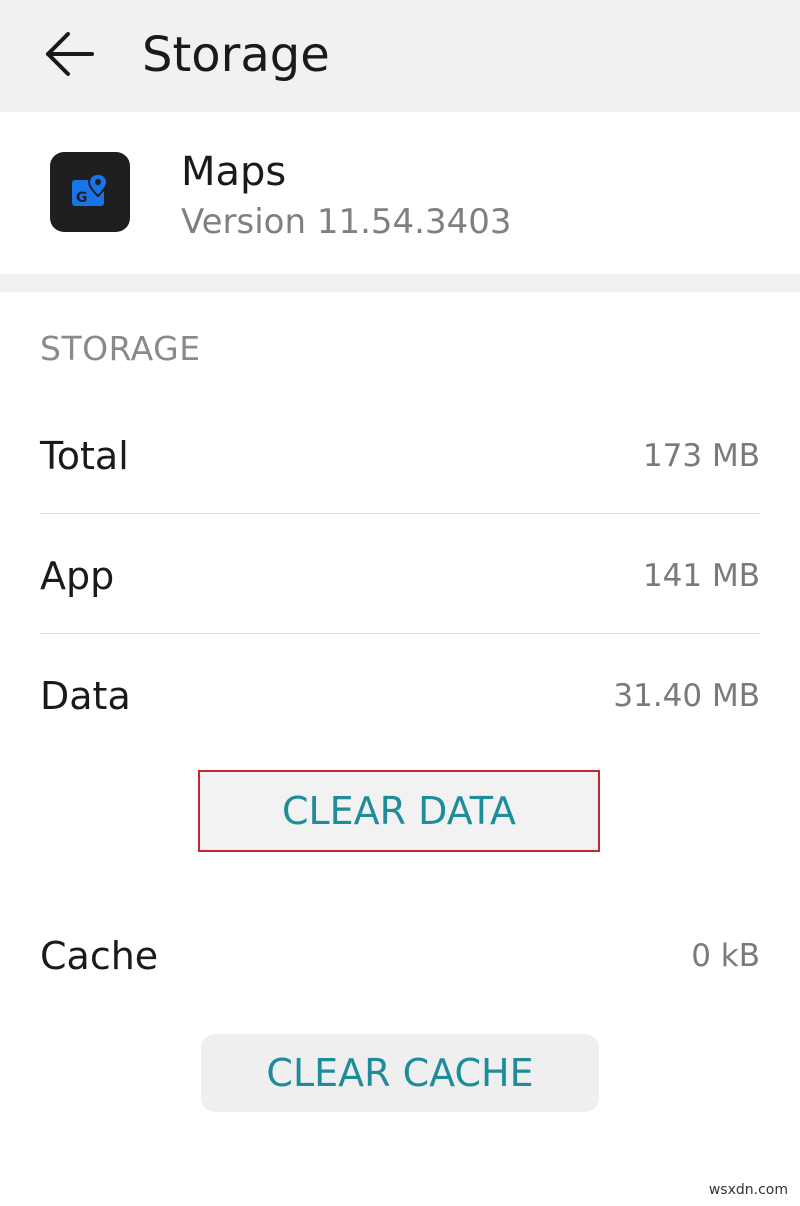 Image resolution: width=800 pixels, height=1206 pixels. Describe the element at coordinates (82, 198) in the screenshot. I see `app-icon-letter: G` at that location.